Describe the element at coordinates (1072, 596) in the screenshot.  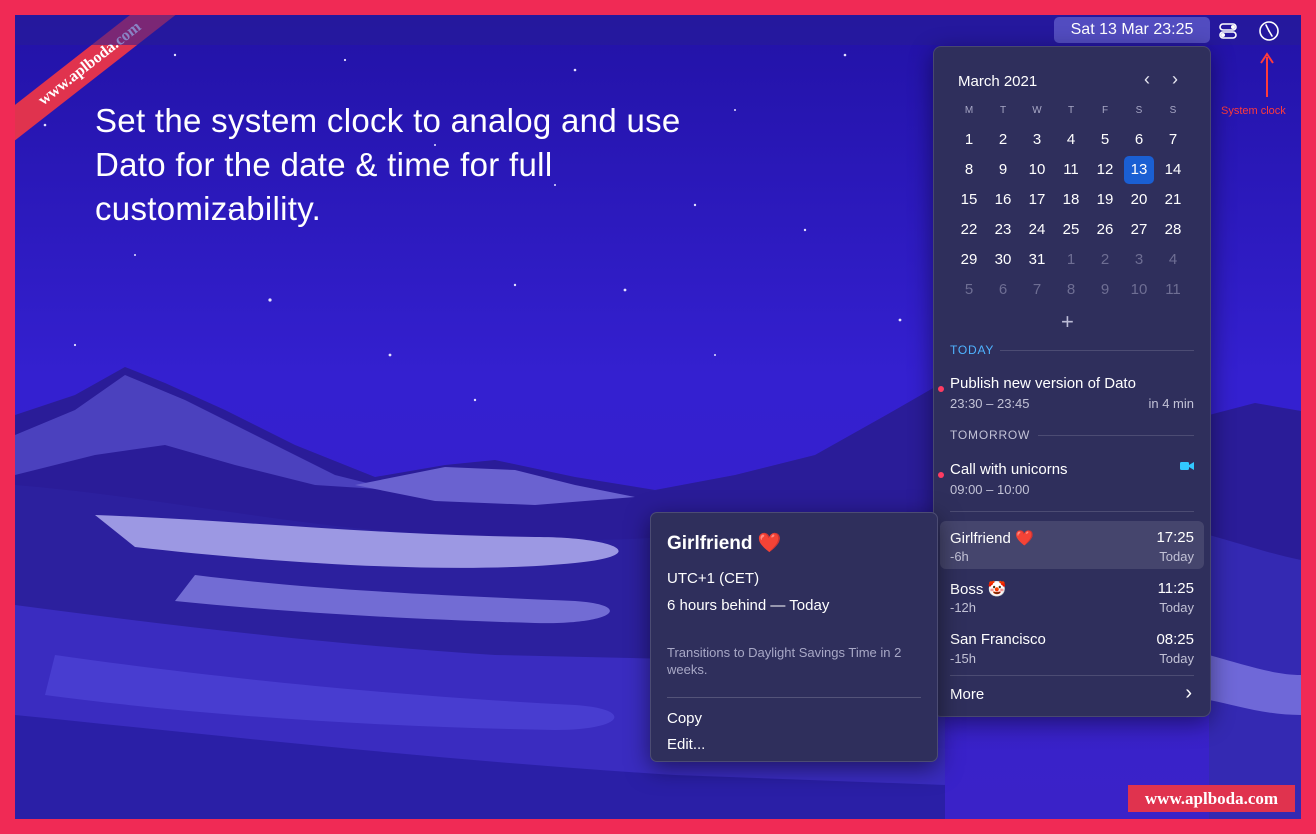
I see `timezone-row-boss: Boss 🤡 -12h 11:25 Today` at that location.